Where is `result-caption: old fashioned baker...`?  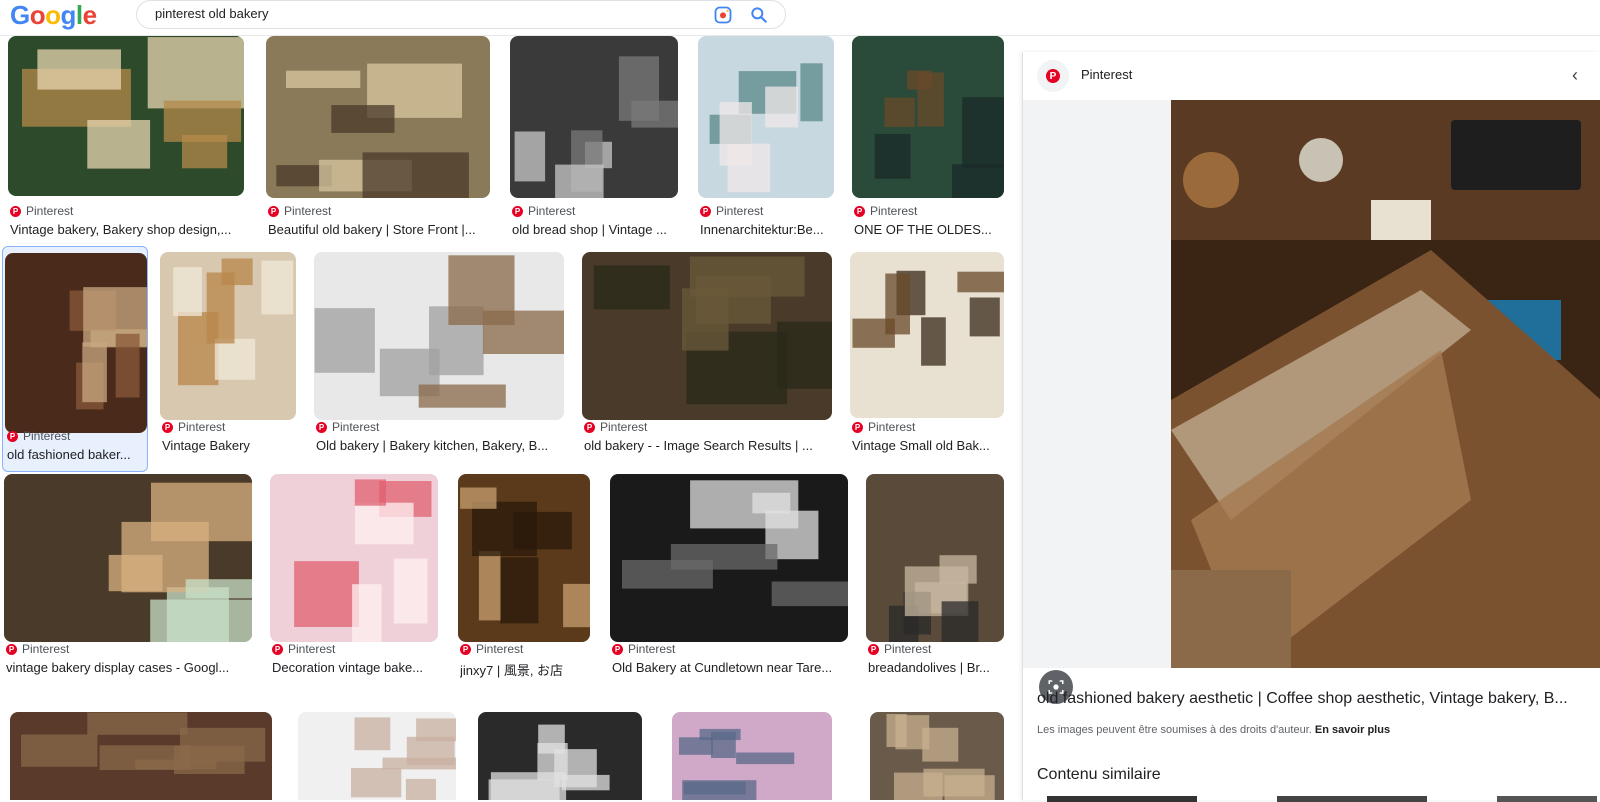 result-caption: old fashioned baker... is located at coordinates (76, 454).